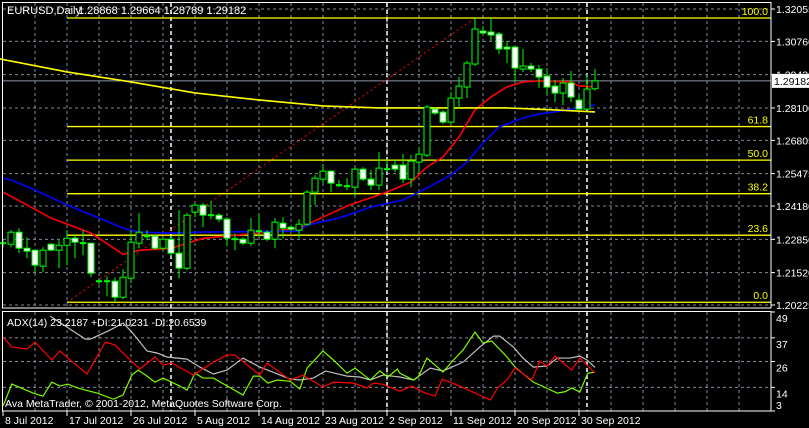 This screenshot has width=809, height=428. I want to click on adx-axis-label: 37, so click(782, 345).